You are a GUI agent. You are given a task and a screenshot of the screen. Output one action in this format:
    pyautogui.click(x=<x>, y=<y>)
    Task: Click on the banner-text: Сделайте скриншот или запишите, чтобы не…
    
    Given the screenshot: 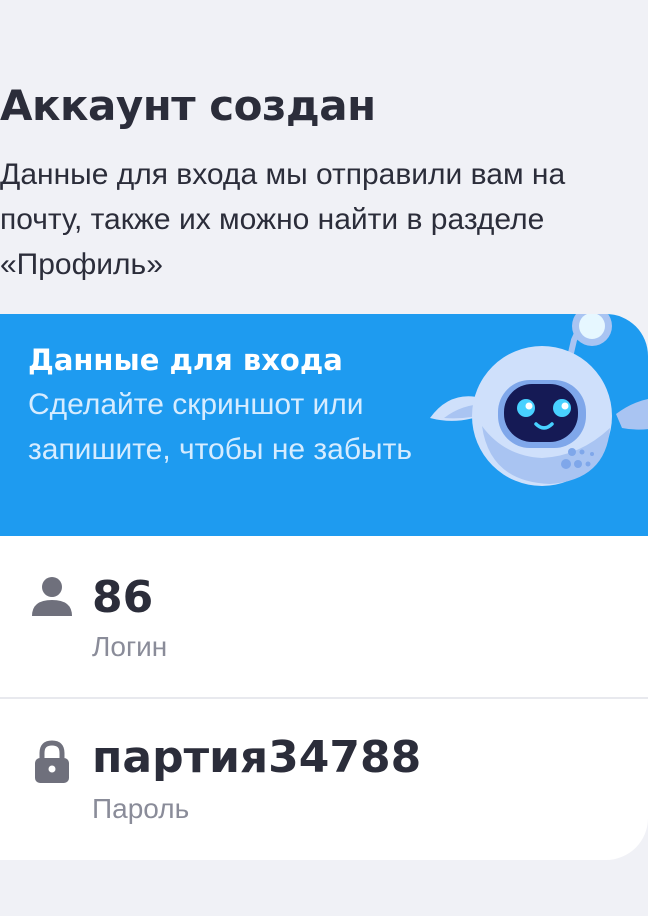 What is the action you would take?
    pyautogui.click(x=220, y=427)
    